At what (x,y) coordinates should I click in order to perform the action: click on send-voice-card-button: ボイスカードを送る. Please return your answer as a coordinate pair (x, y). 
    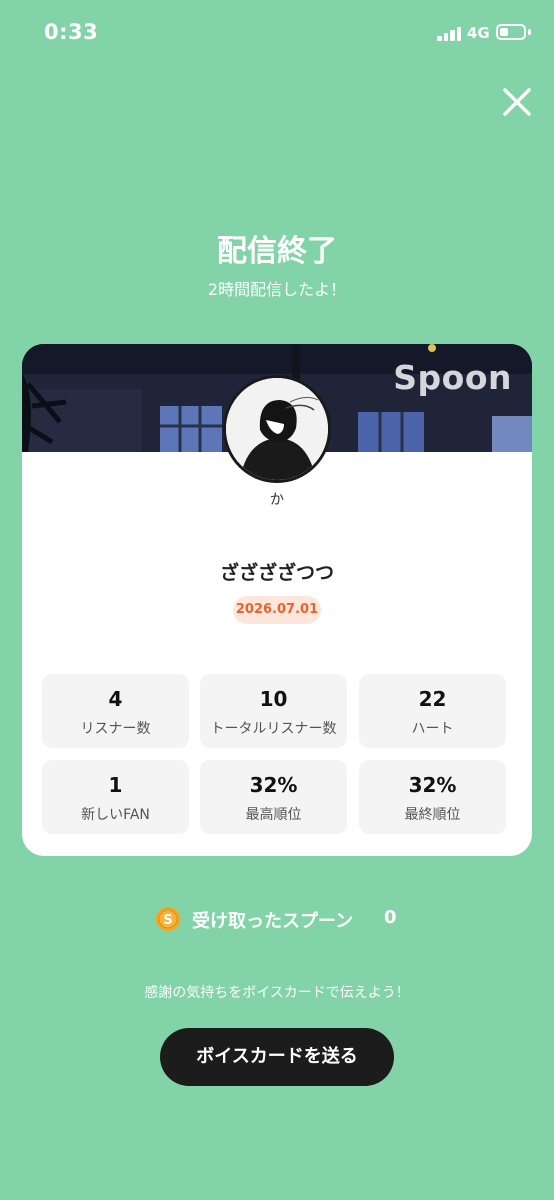
    Looking at the image, I should click on (277, 1057).